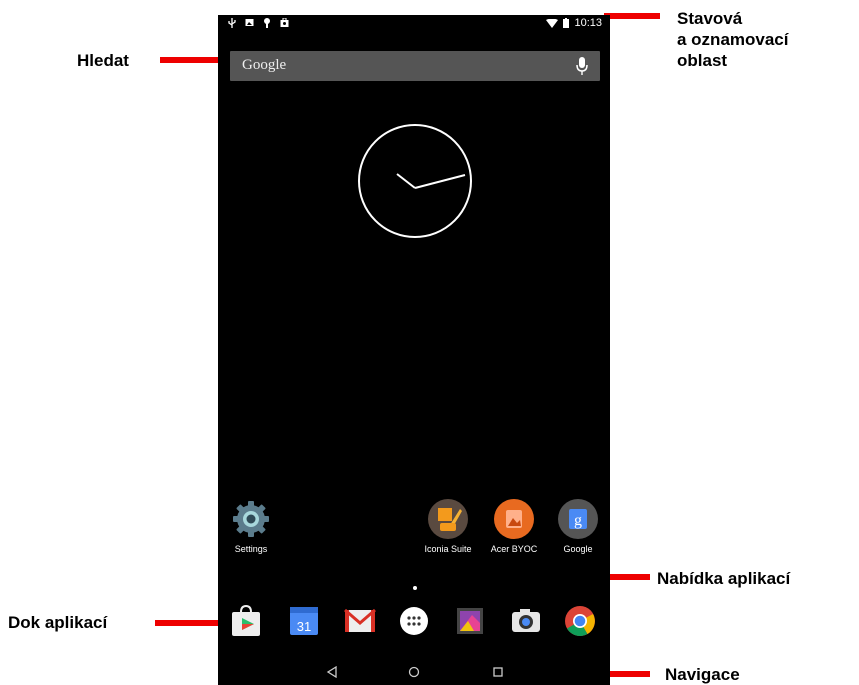 The height and width of the screenshot is (685, 859). I want to click on annotation-navigation: Navigace, so click(702, 674).